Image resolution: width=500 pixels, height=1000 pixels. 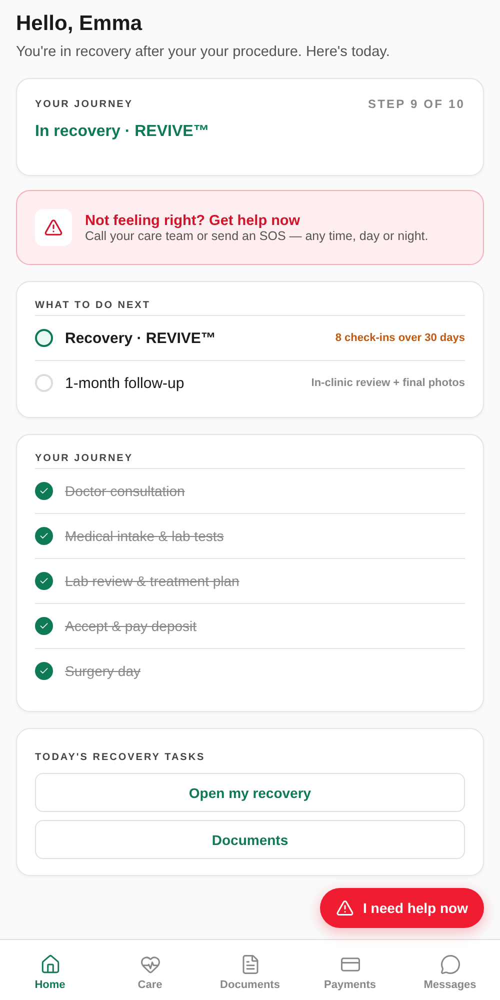 I want to click on section-label: WHAT TO DO NEXT, so click(x=92, y=305).